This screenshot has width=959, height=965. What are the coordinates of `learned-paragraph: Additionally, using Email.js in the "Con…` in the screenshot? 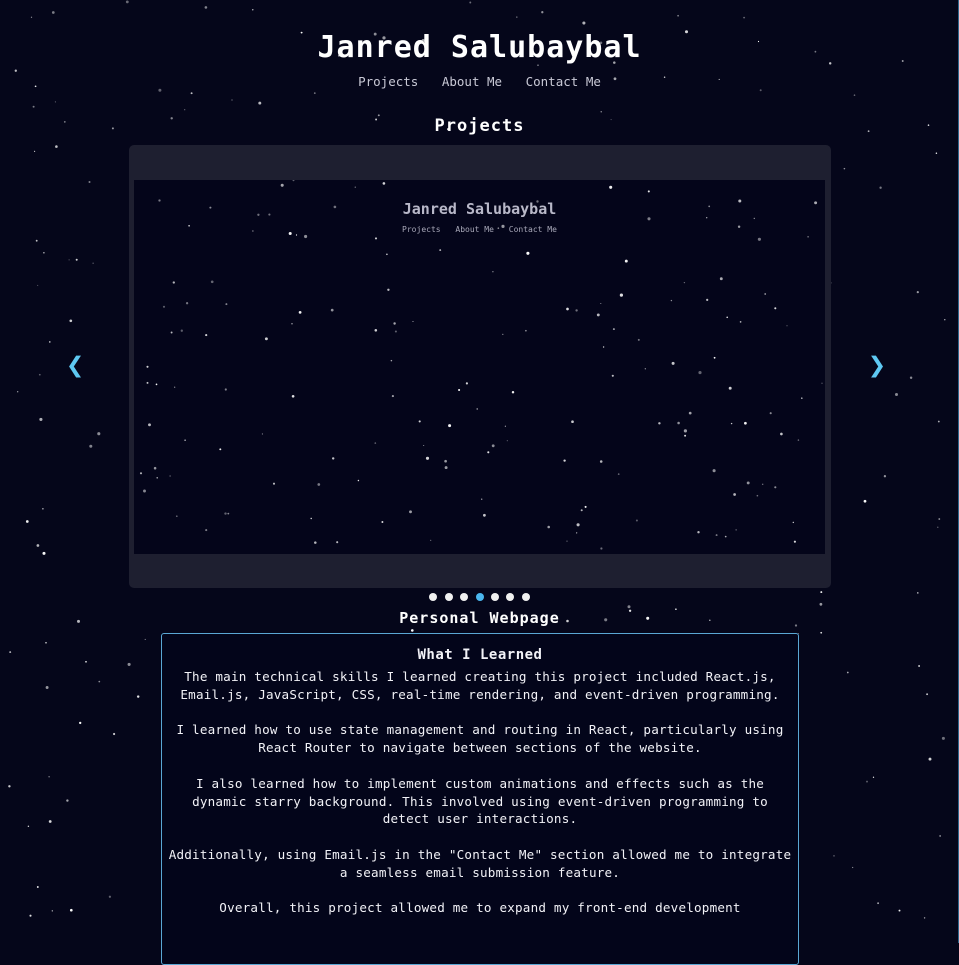 It's located at (480, 863).